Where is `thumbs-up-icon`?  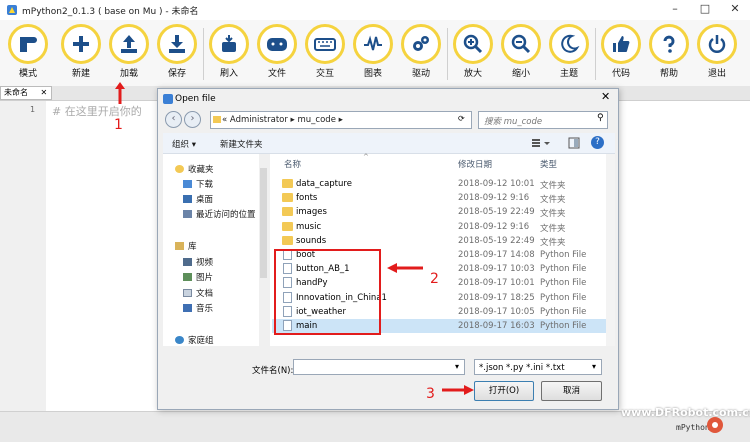
thumbs-up-icon is located at coordinates (621, 44).